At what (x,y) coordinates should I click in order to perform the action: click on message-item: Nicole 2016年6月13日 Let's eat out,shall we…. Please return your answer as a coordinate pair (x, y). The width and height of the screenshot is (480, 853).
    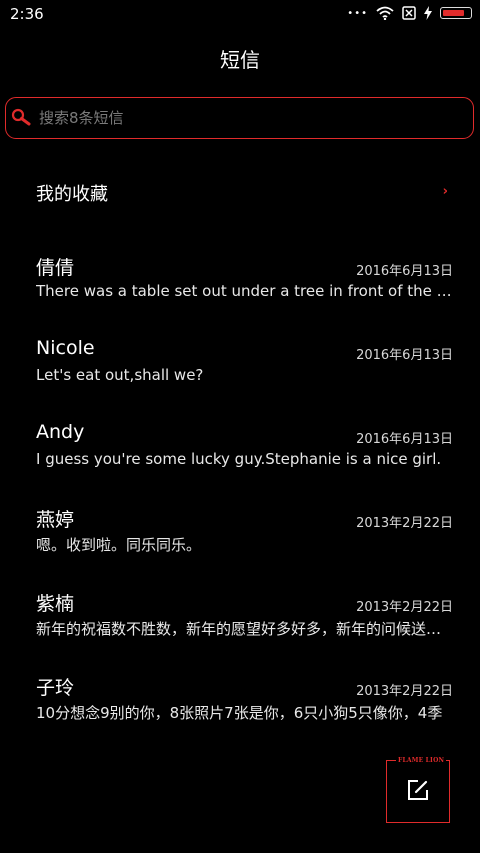
    Looking at the image, I should click on (240, 374).